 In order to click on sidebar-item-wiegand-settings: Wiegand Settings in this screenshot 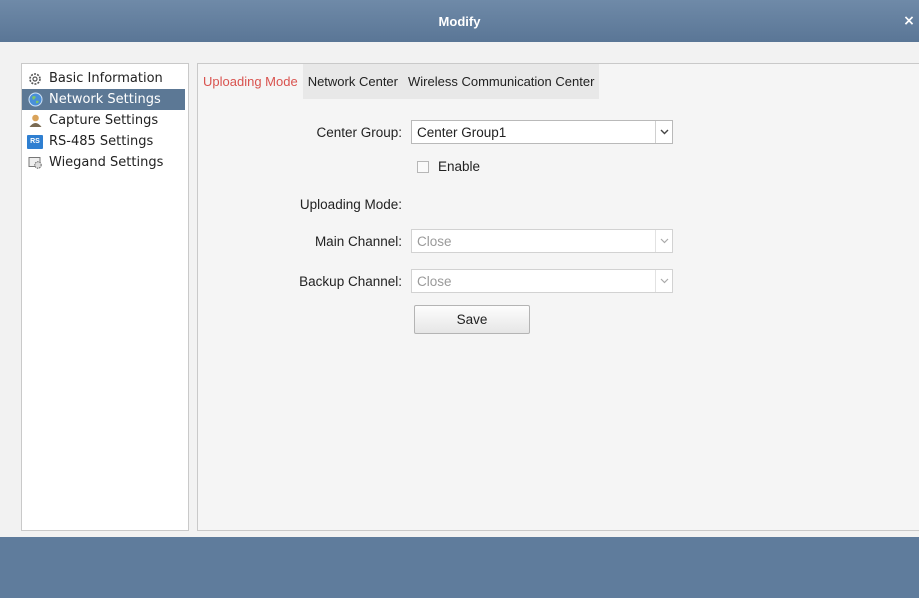, I will do `click(105, 162)`.